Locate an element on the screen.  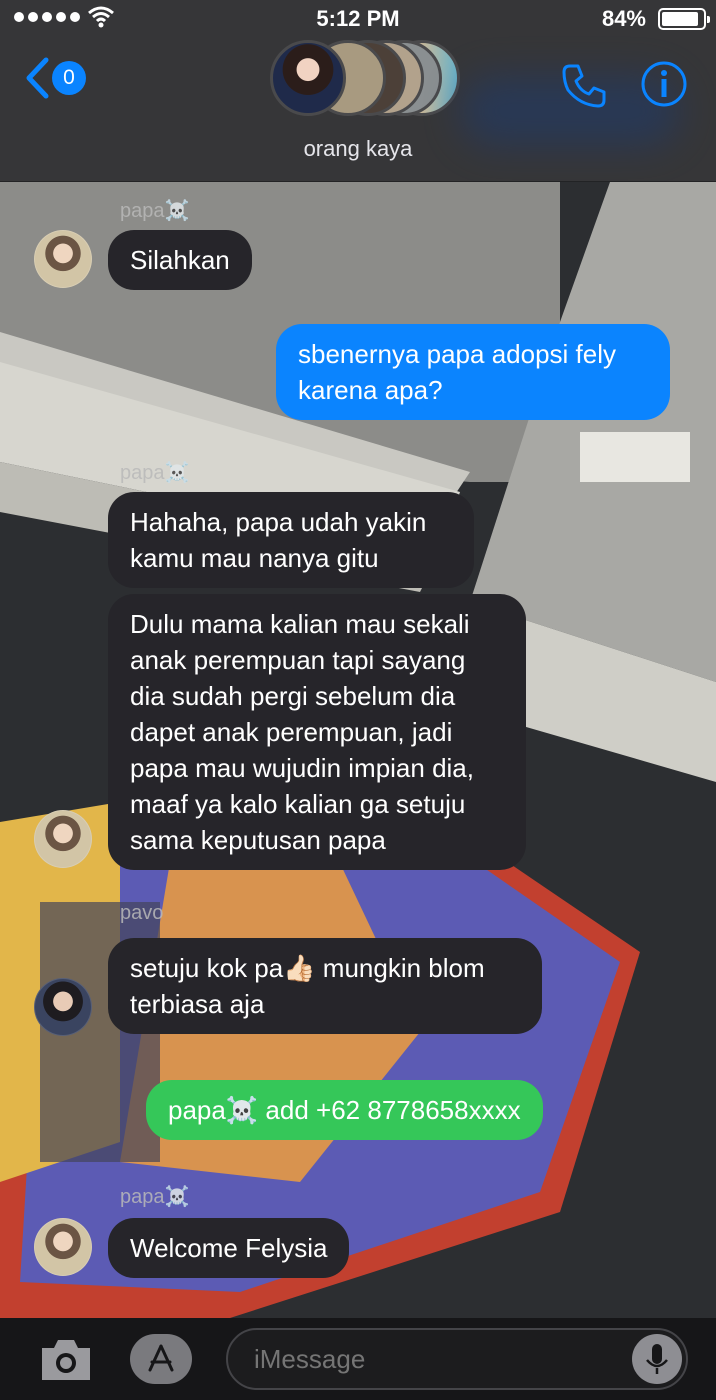
microphone-icon is located at coordinates (657, 1359).